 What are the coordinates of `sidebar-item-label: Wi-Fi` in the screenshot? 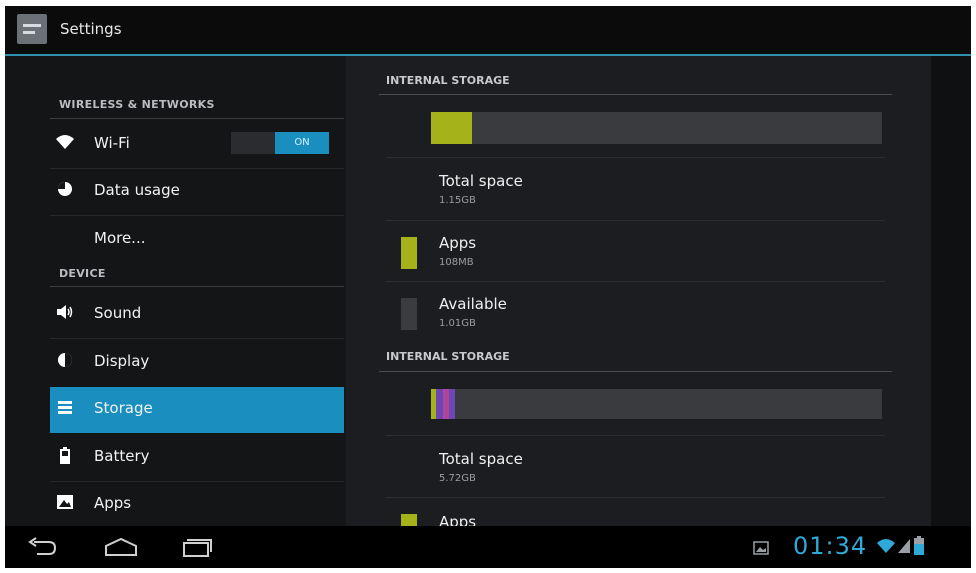 It's located at (112, 143).